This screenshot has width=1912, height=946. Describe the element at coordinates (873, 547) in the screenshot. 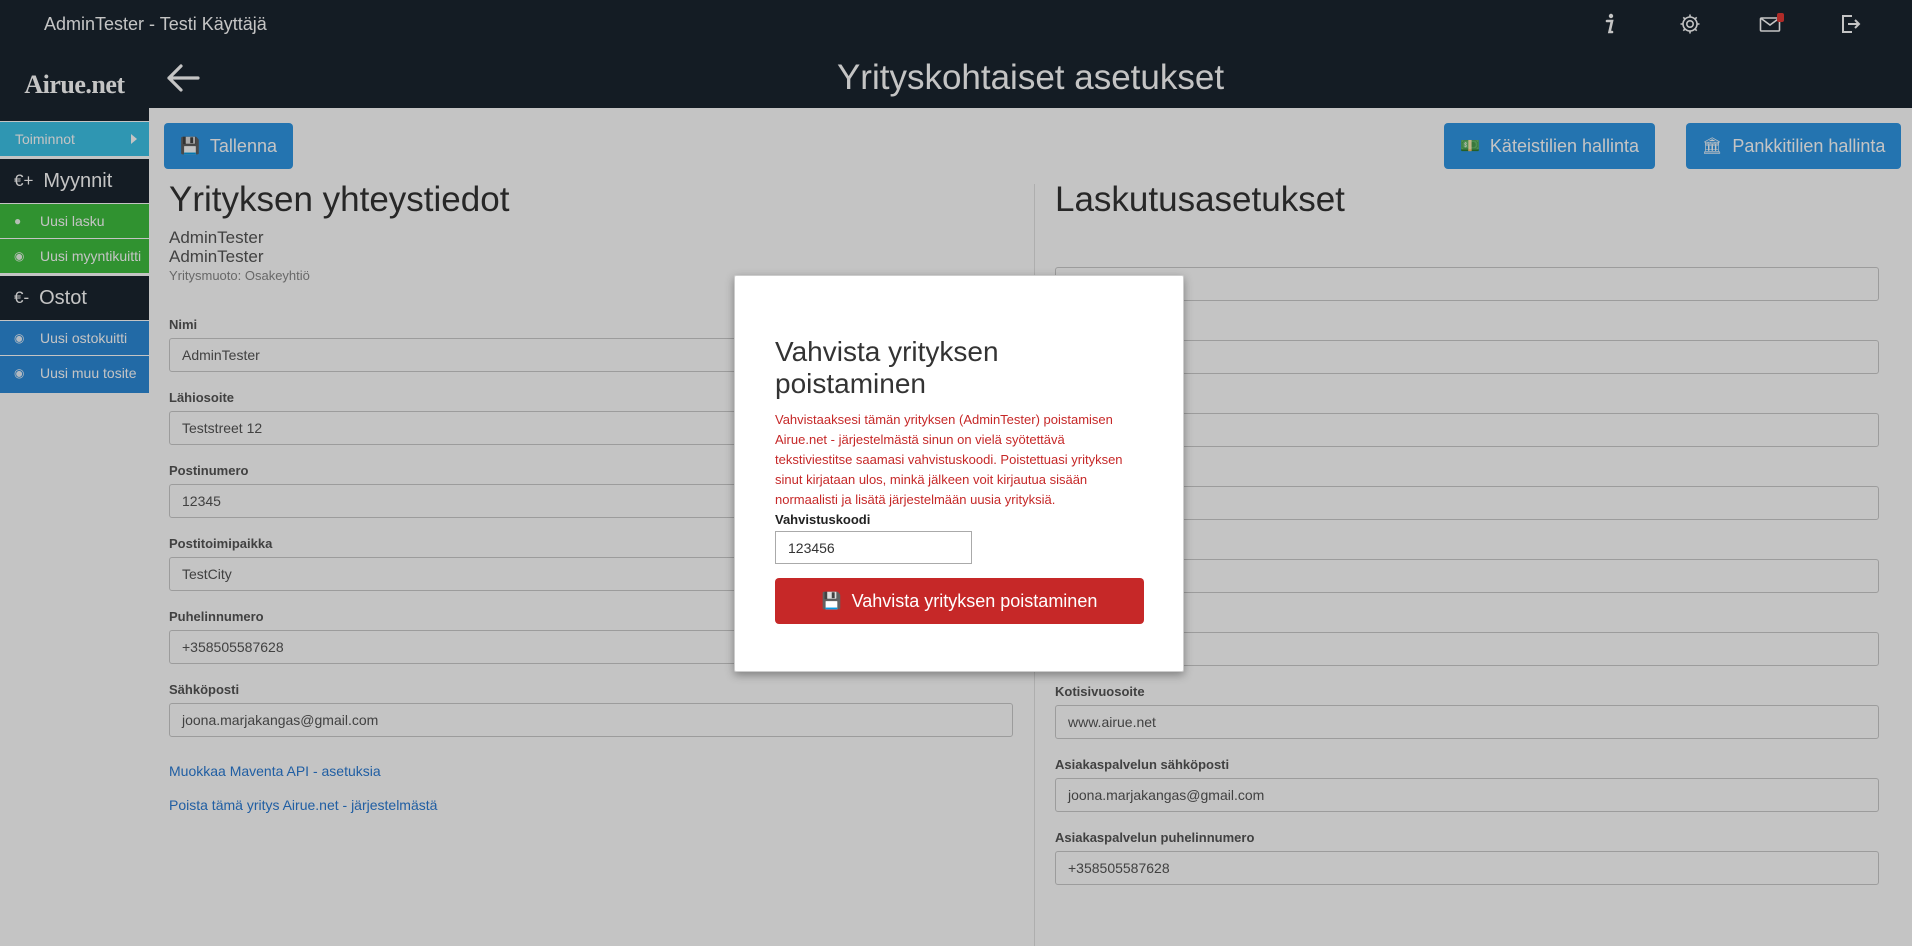

I see `verification-code-input: 123456` at that location.